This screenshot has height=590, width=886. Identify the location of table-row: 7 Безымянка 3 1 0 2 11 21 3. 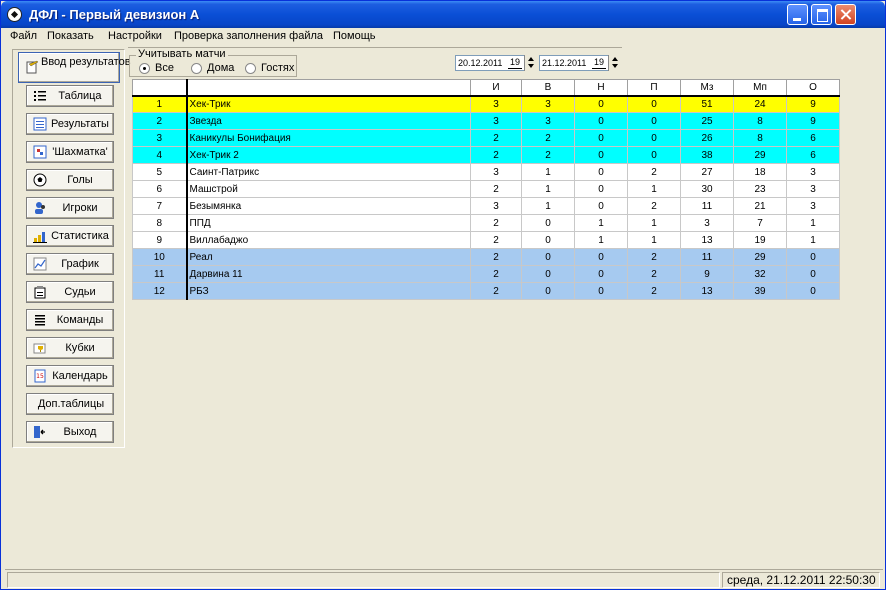
(486, 206).